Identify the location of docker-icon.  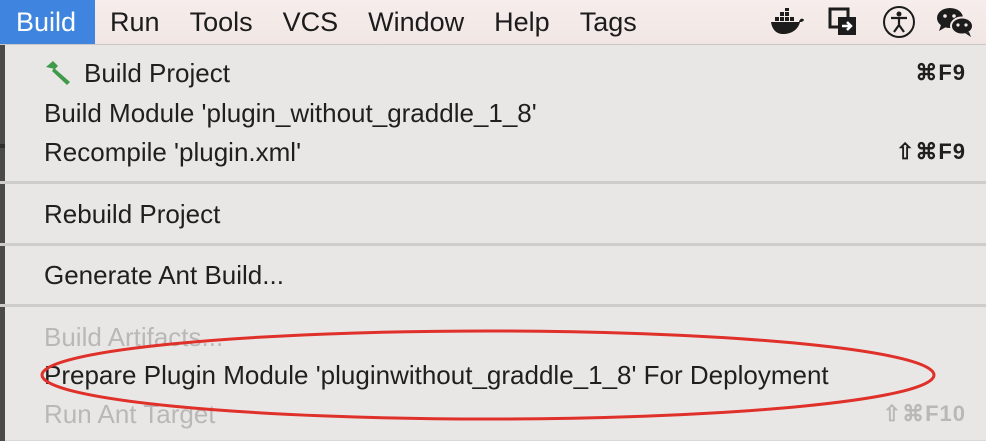
(787, 22).